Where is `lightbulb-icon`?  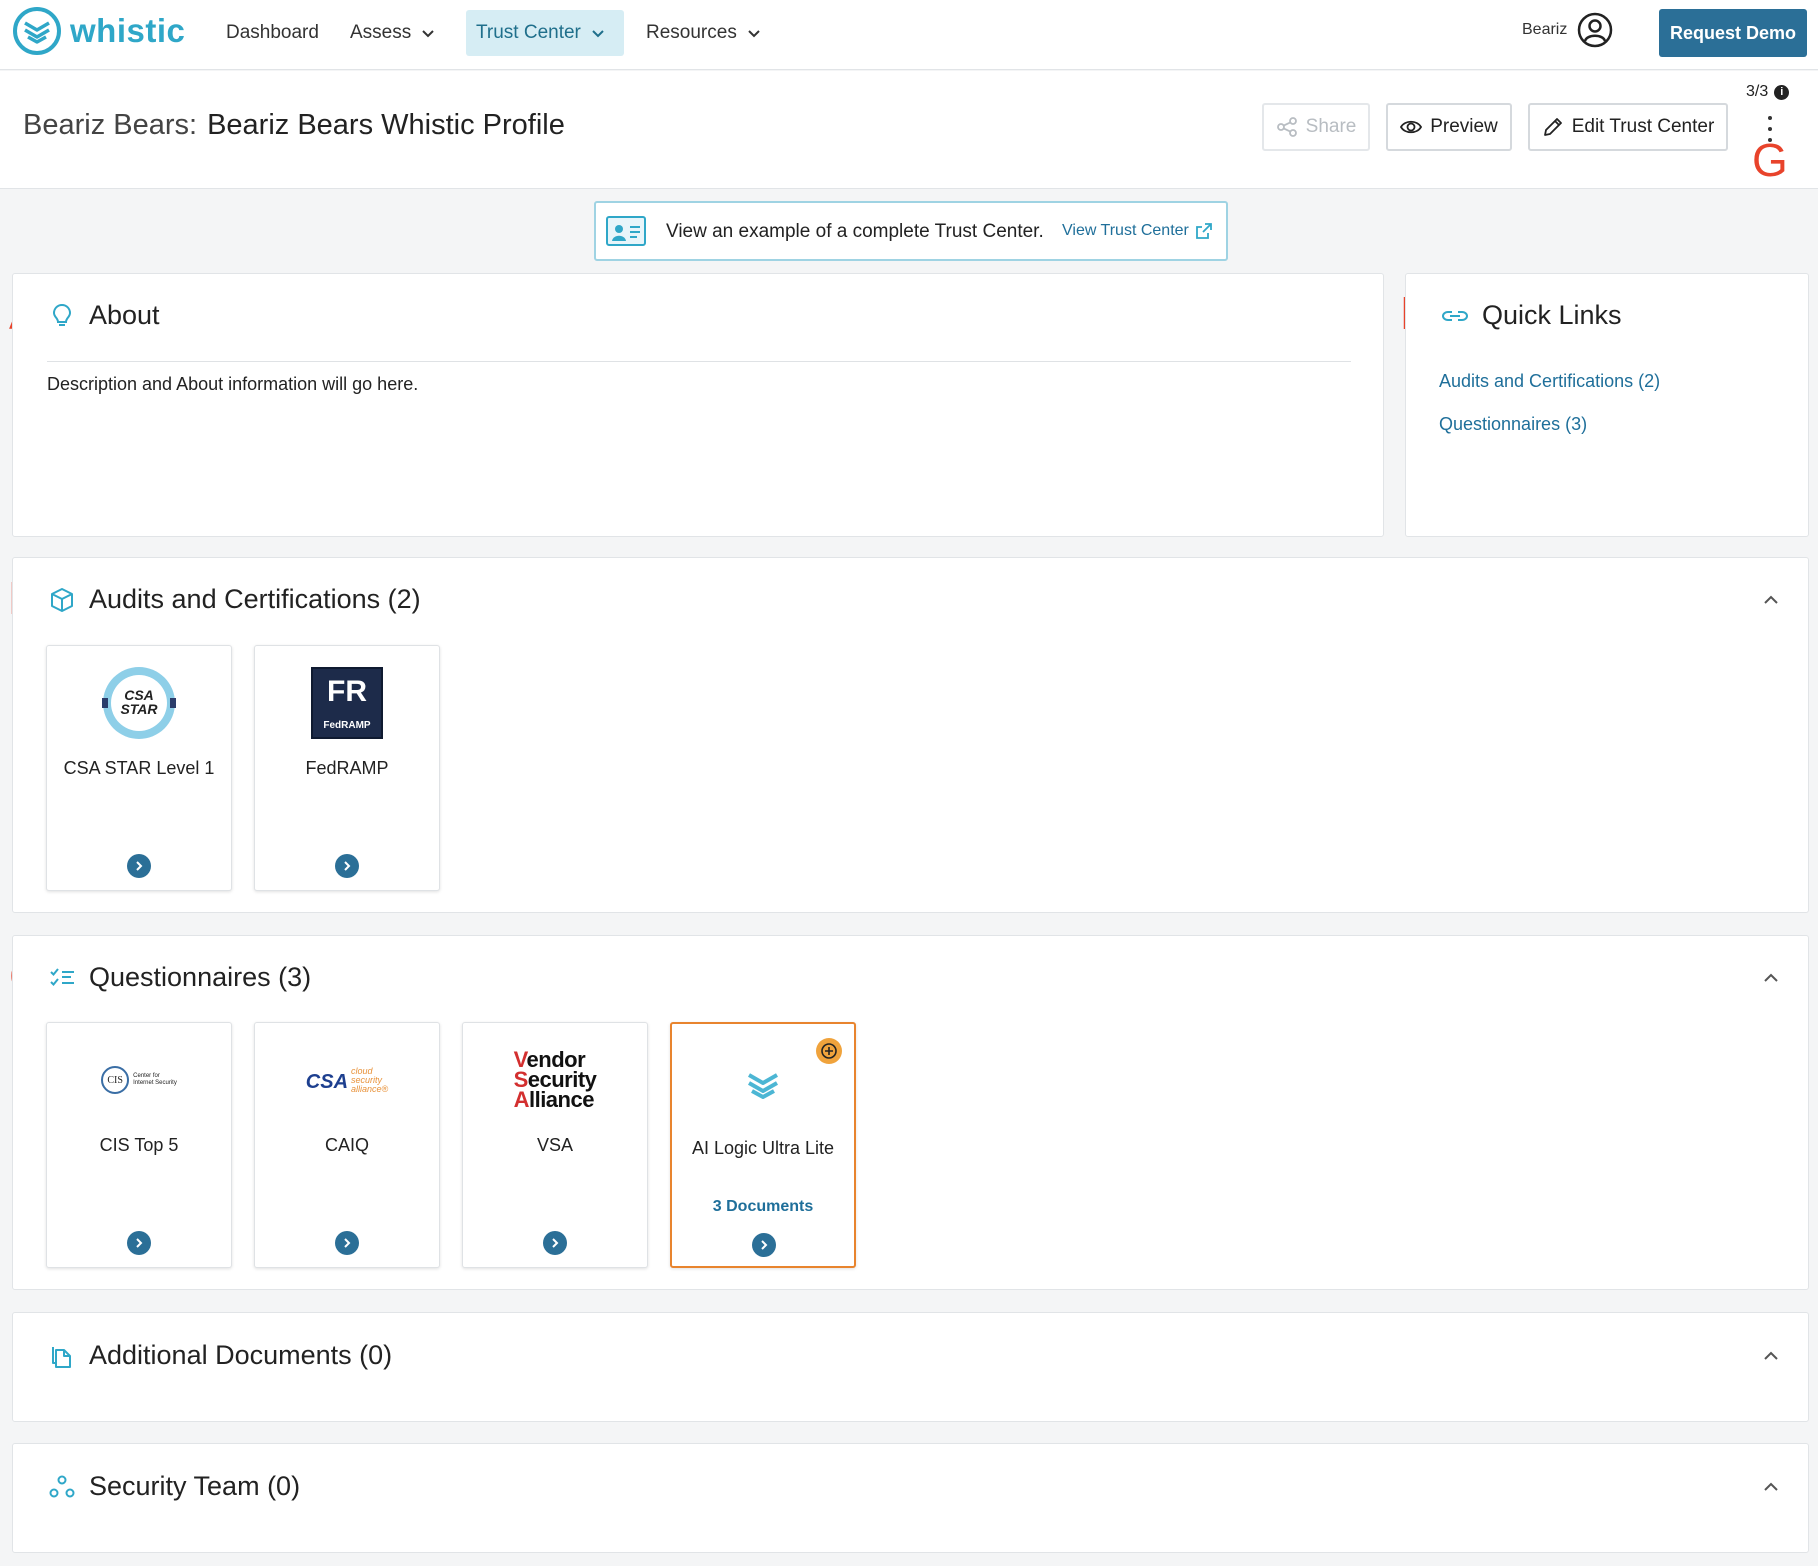
lightbulb-icon is located at coordinates (62, 314).